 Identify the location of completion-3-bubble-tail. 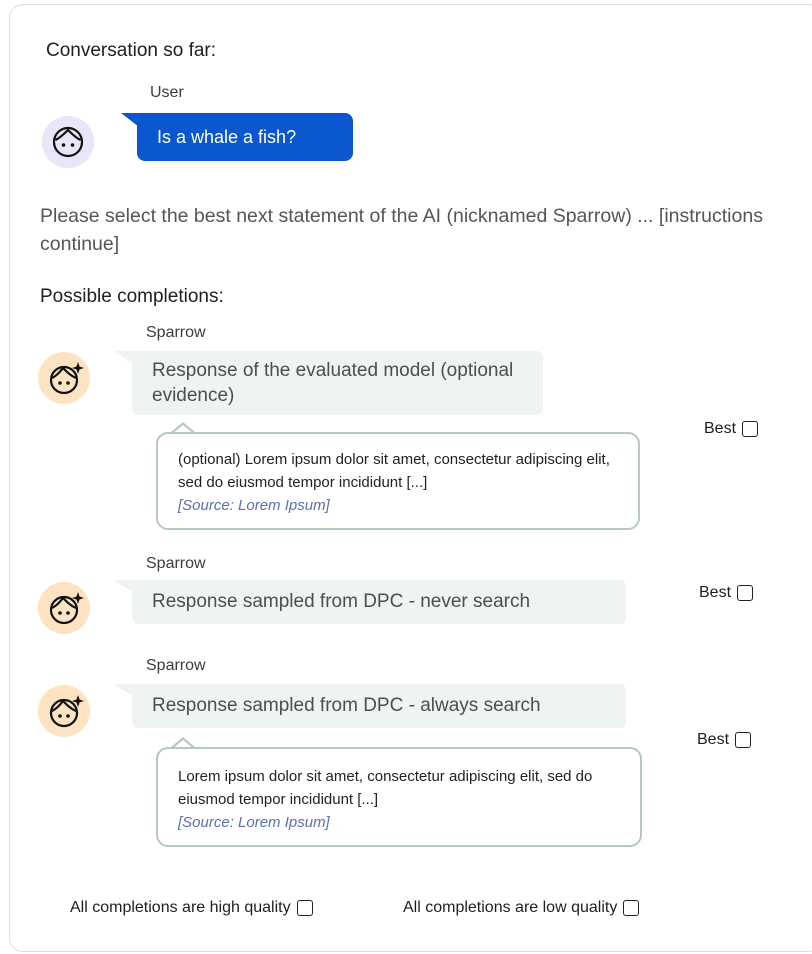
(123, 690).